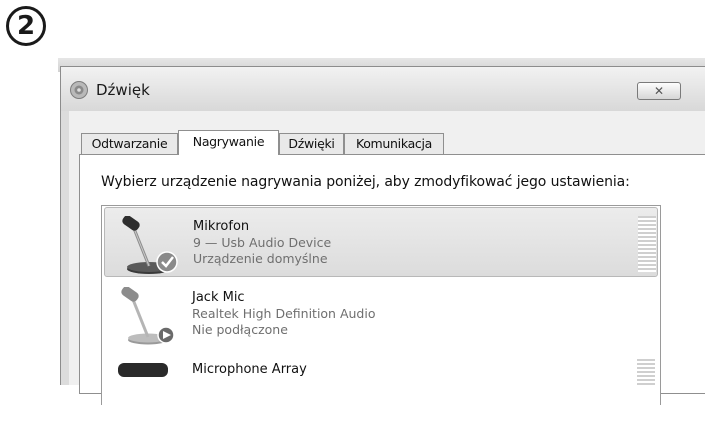  What do you see at coordinates (394, 143) in the screenshot?
I see `tab-komunikacja: Komunikacja` at bounding box center [394, 143].